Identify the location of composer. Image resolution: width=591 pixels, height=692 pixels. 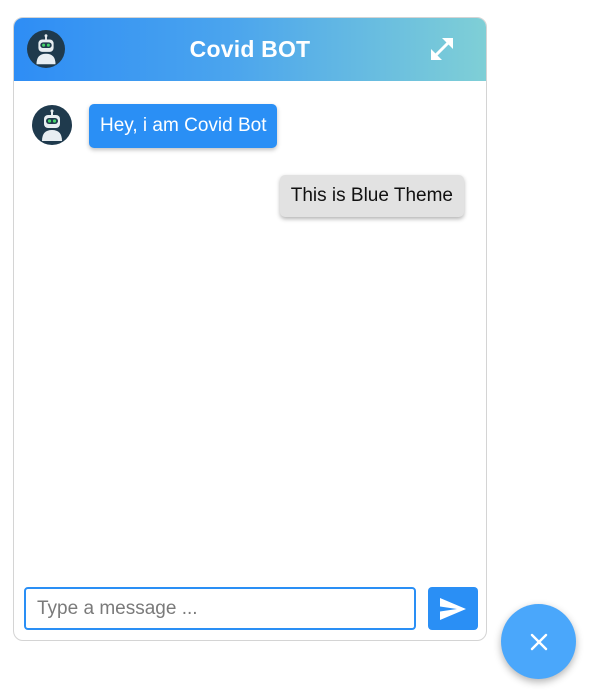
(251, 609).